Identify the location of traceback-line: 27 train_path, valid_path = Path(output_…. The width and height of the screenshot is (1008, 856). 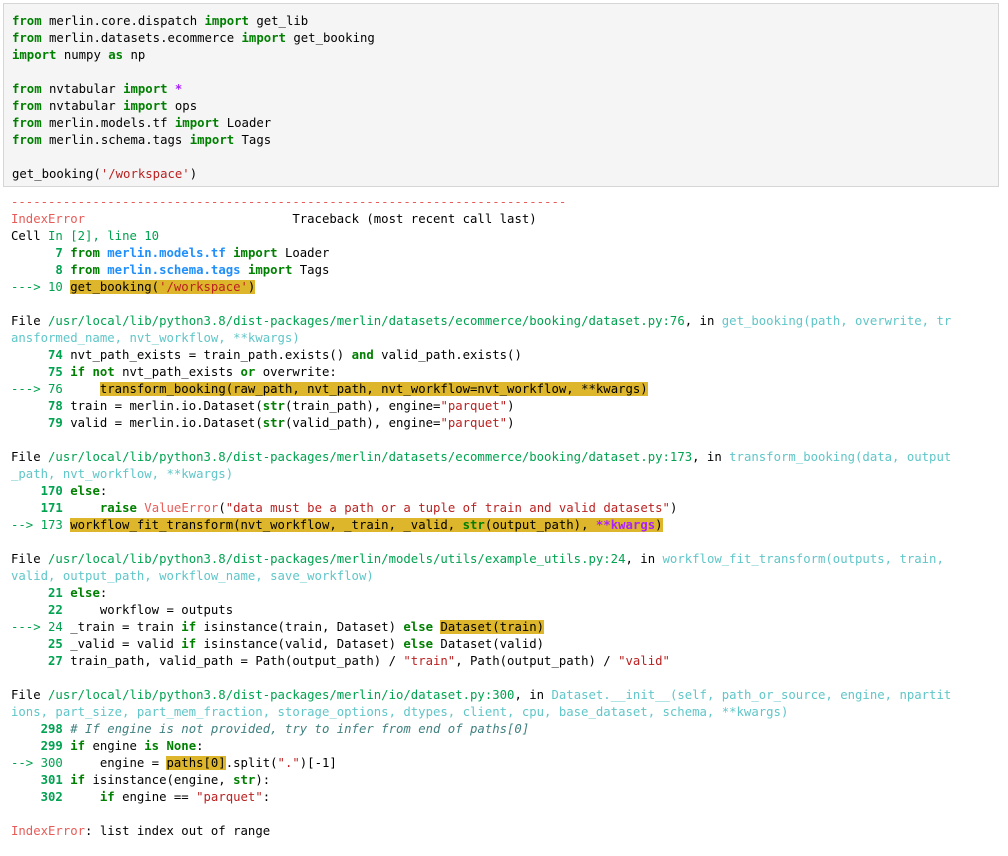
(506, 661).